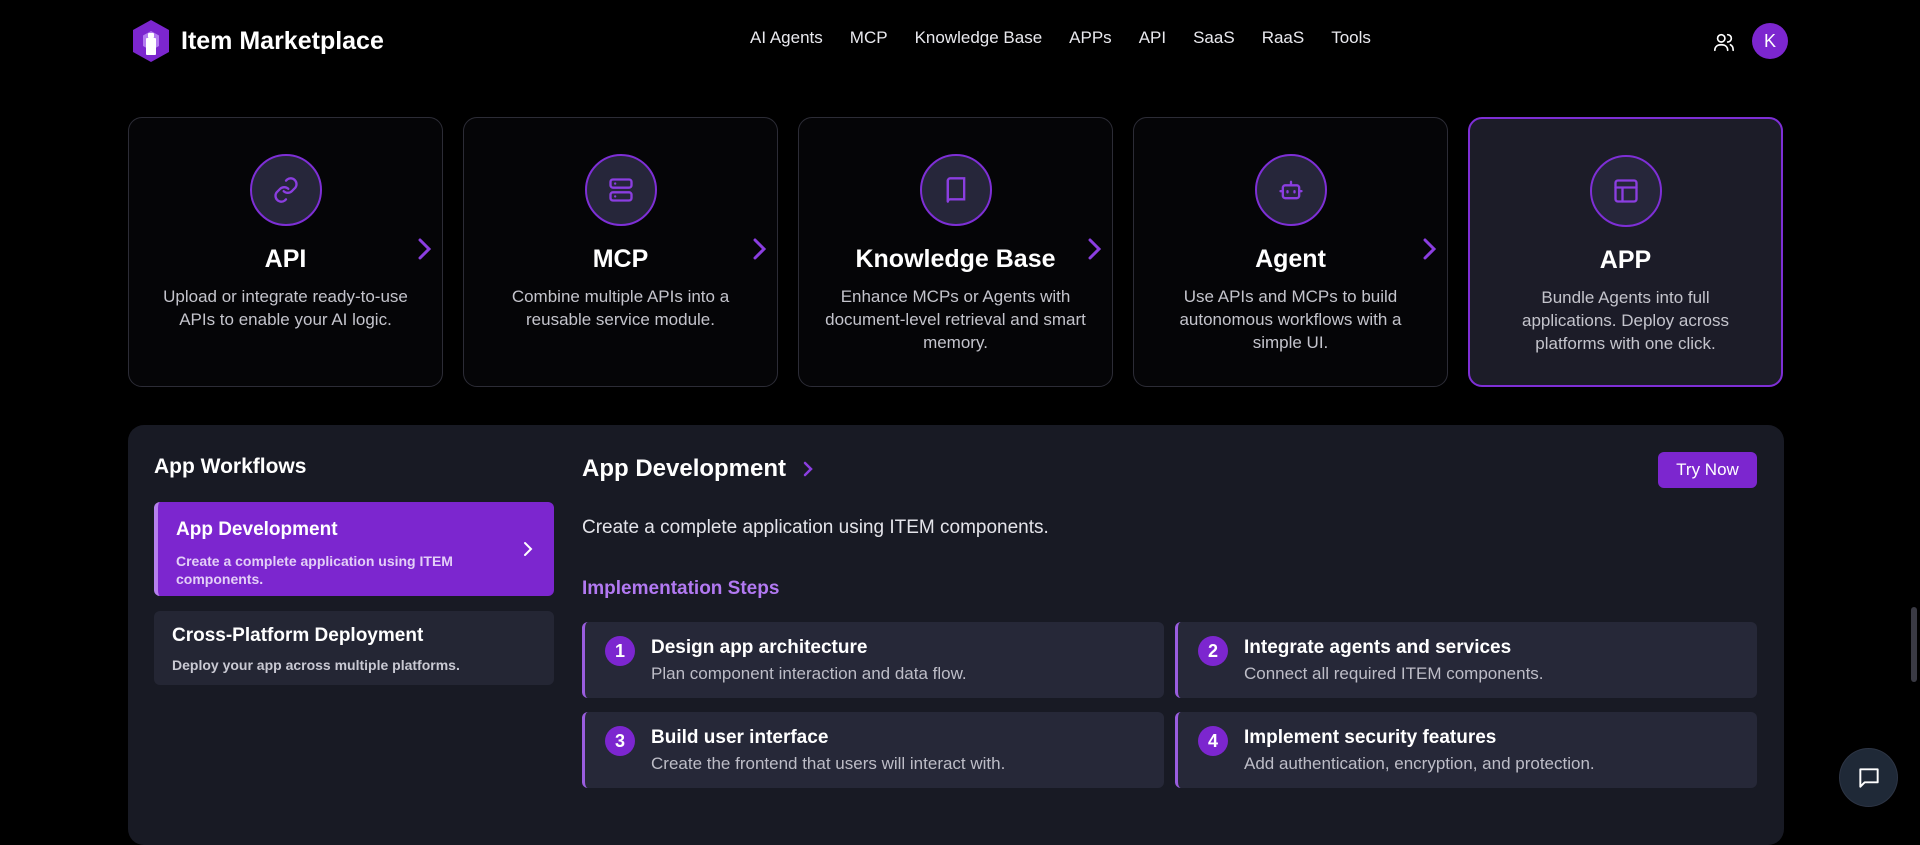 The width and height of the screenshot is (1920, 845). Describe the element at coordinates (1724, 42) in the screenshot. I see `users-icon` at that location.